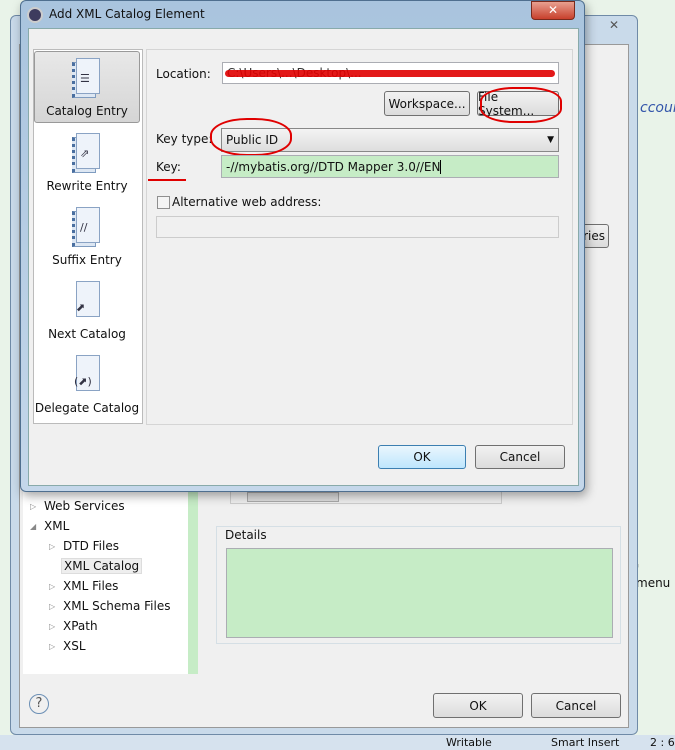 This screenshot has height=750, width=675. Describe the element at coordinates (576, 705) in the screenshot. I see `preferences-cancel-button: Cancel` at that location.